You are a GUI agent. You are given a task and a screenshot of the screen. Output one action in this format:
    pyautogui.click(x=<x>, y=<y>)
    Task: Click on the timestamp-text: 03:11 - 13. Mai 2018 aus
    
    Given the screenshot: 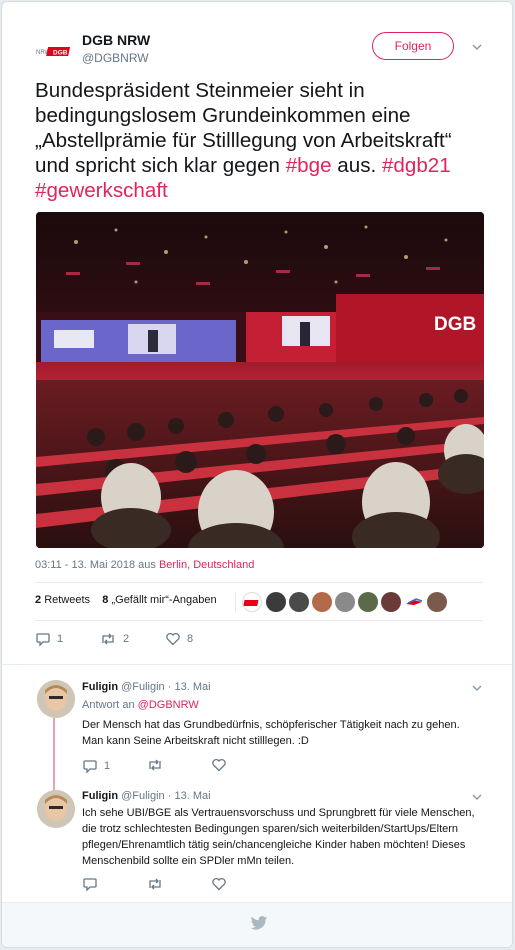 What is the action you would take?
    pyautogui.click(x=95, y=565)
    